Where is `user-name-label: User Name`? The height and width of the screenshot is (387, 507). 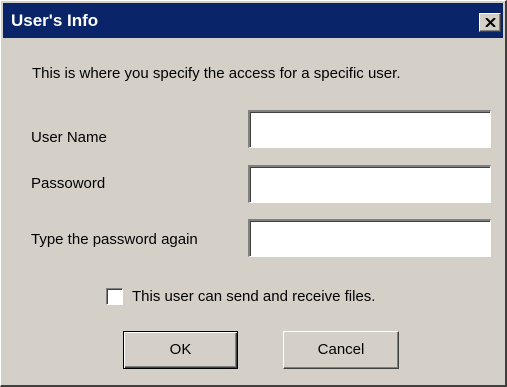
user-name-label: User Name is located at coordinates (69, 137).